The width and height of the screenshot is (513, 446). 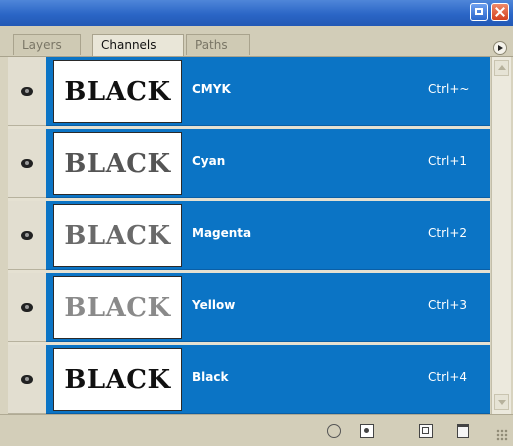 What do you see at coordinates (463, 431) in the screenshot?
I see `delete-channel-icon` at bounding box center [463, 431].